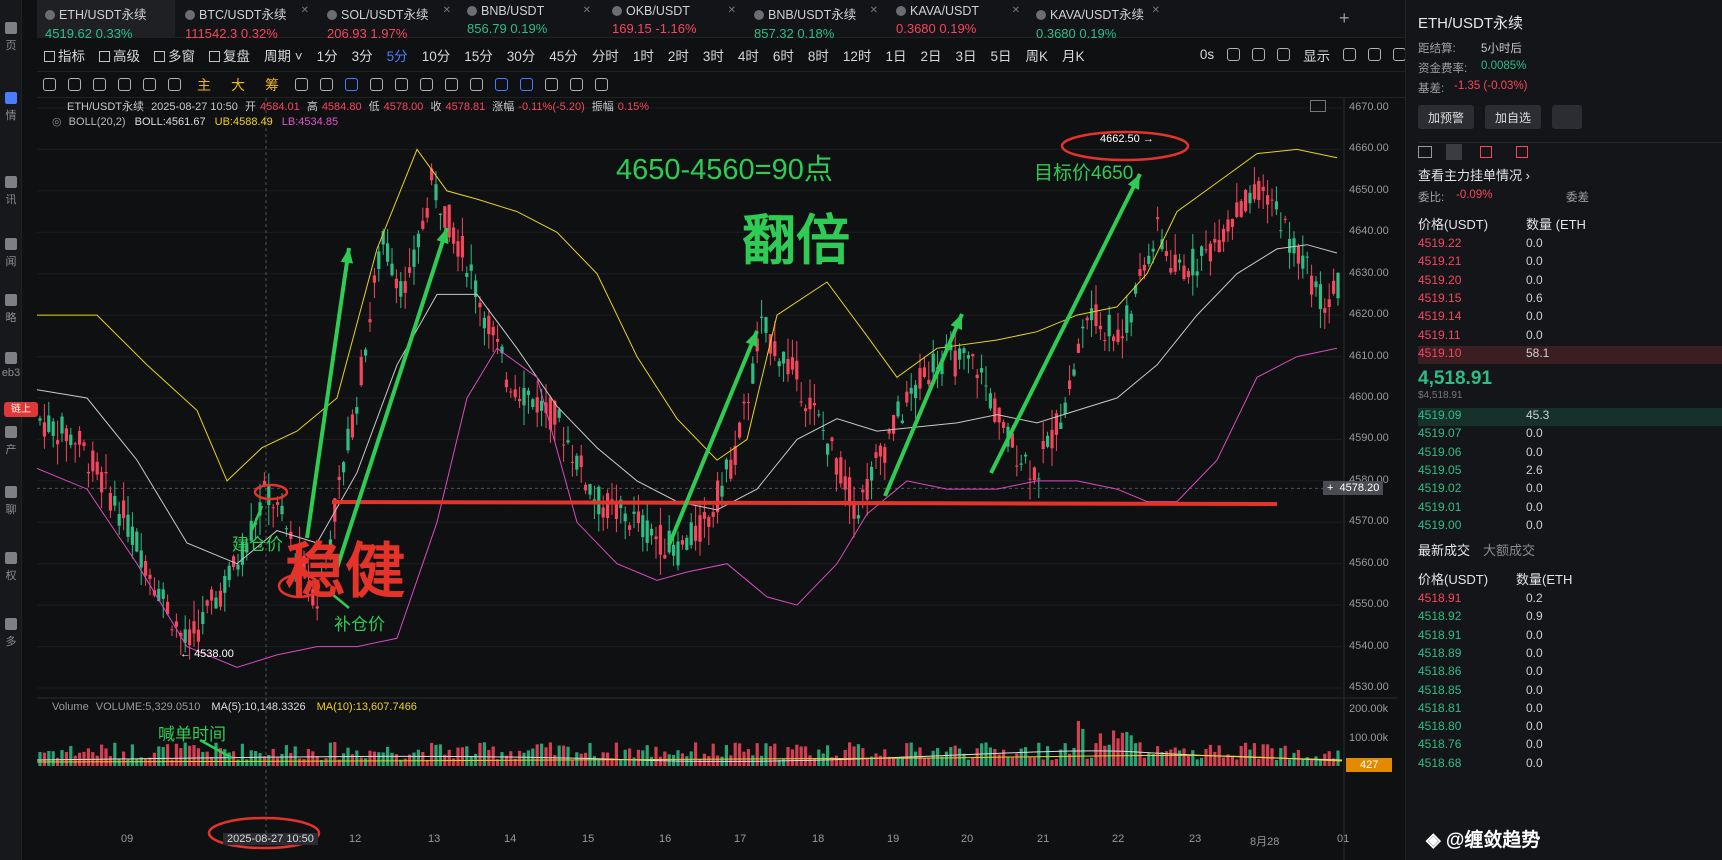  I want to click on sidebar-item-0: 页, so click(11, 37).